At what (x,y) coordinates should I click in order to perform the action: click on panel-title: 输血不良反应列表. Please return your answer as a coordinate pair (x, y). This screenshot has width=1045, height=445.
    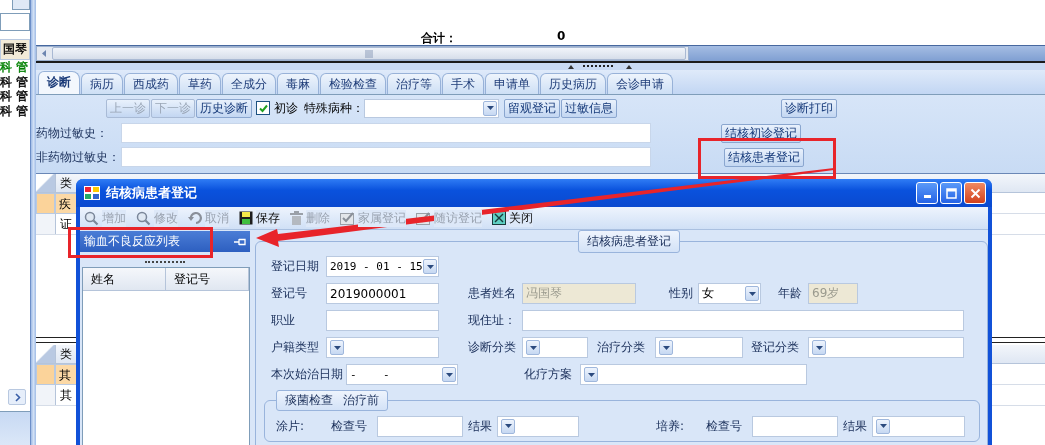
    Looking at the image, I should click on (132, 241).